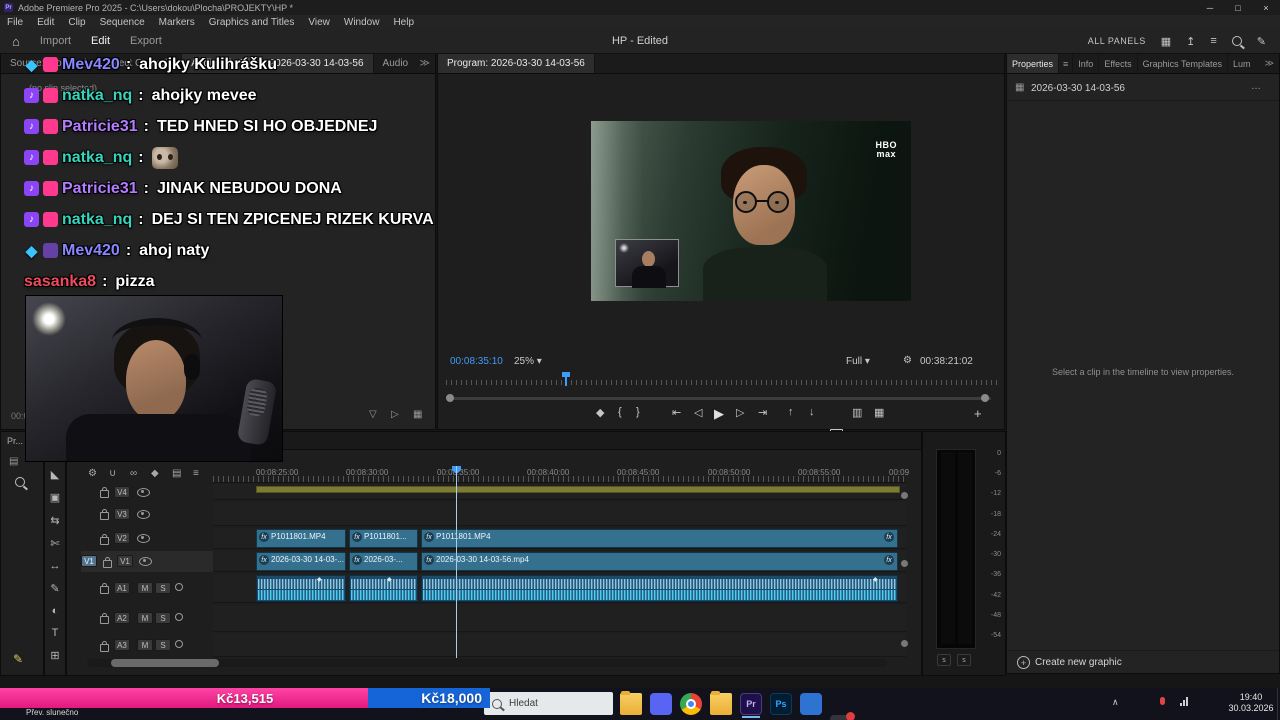 The width and height of the screenshot is (1280, 720). What do you see at coordinates (691, 704) in the screenshot?
I see `taskbar-icon-chrome` at bounding box center [691, 704].